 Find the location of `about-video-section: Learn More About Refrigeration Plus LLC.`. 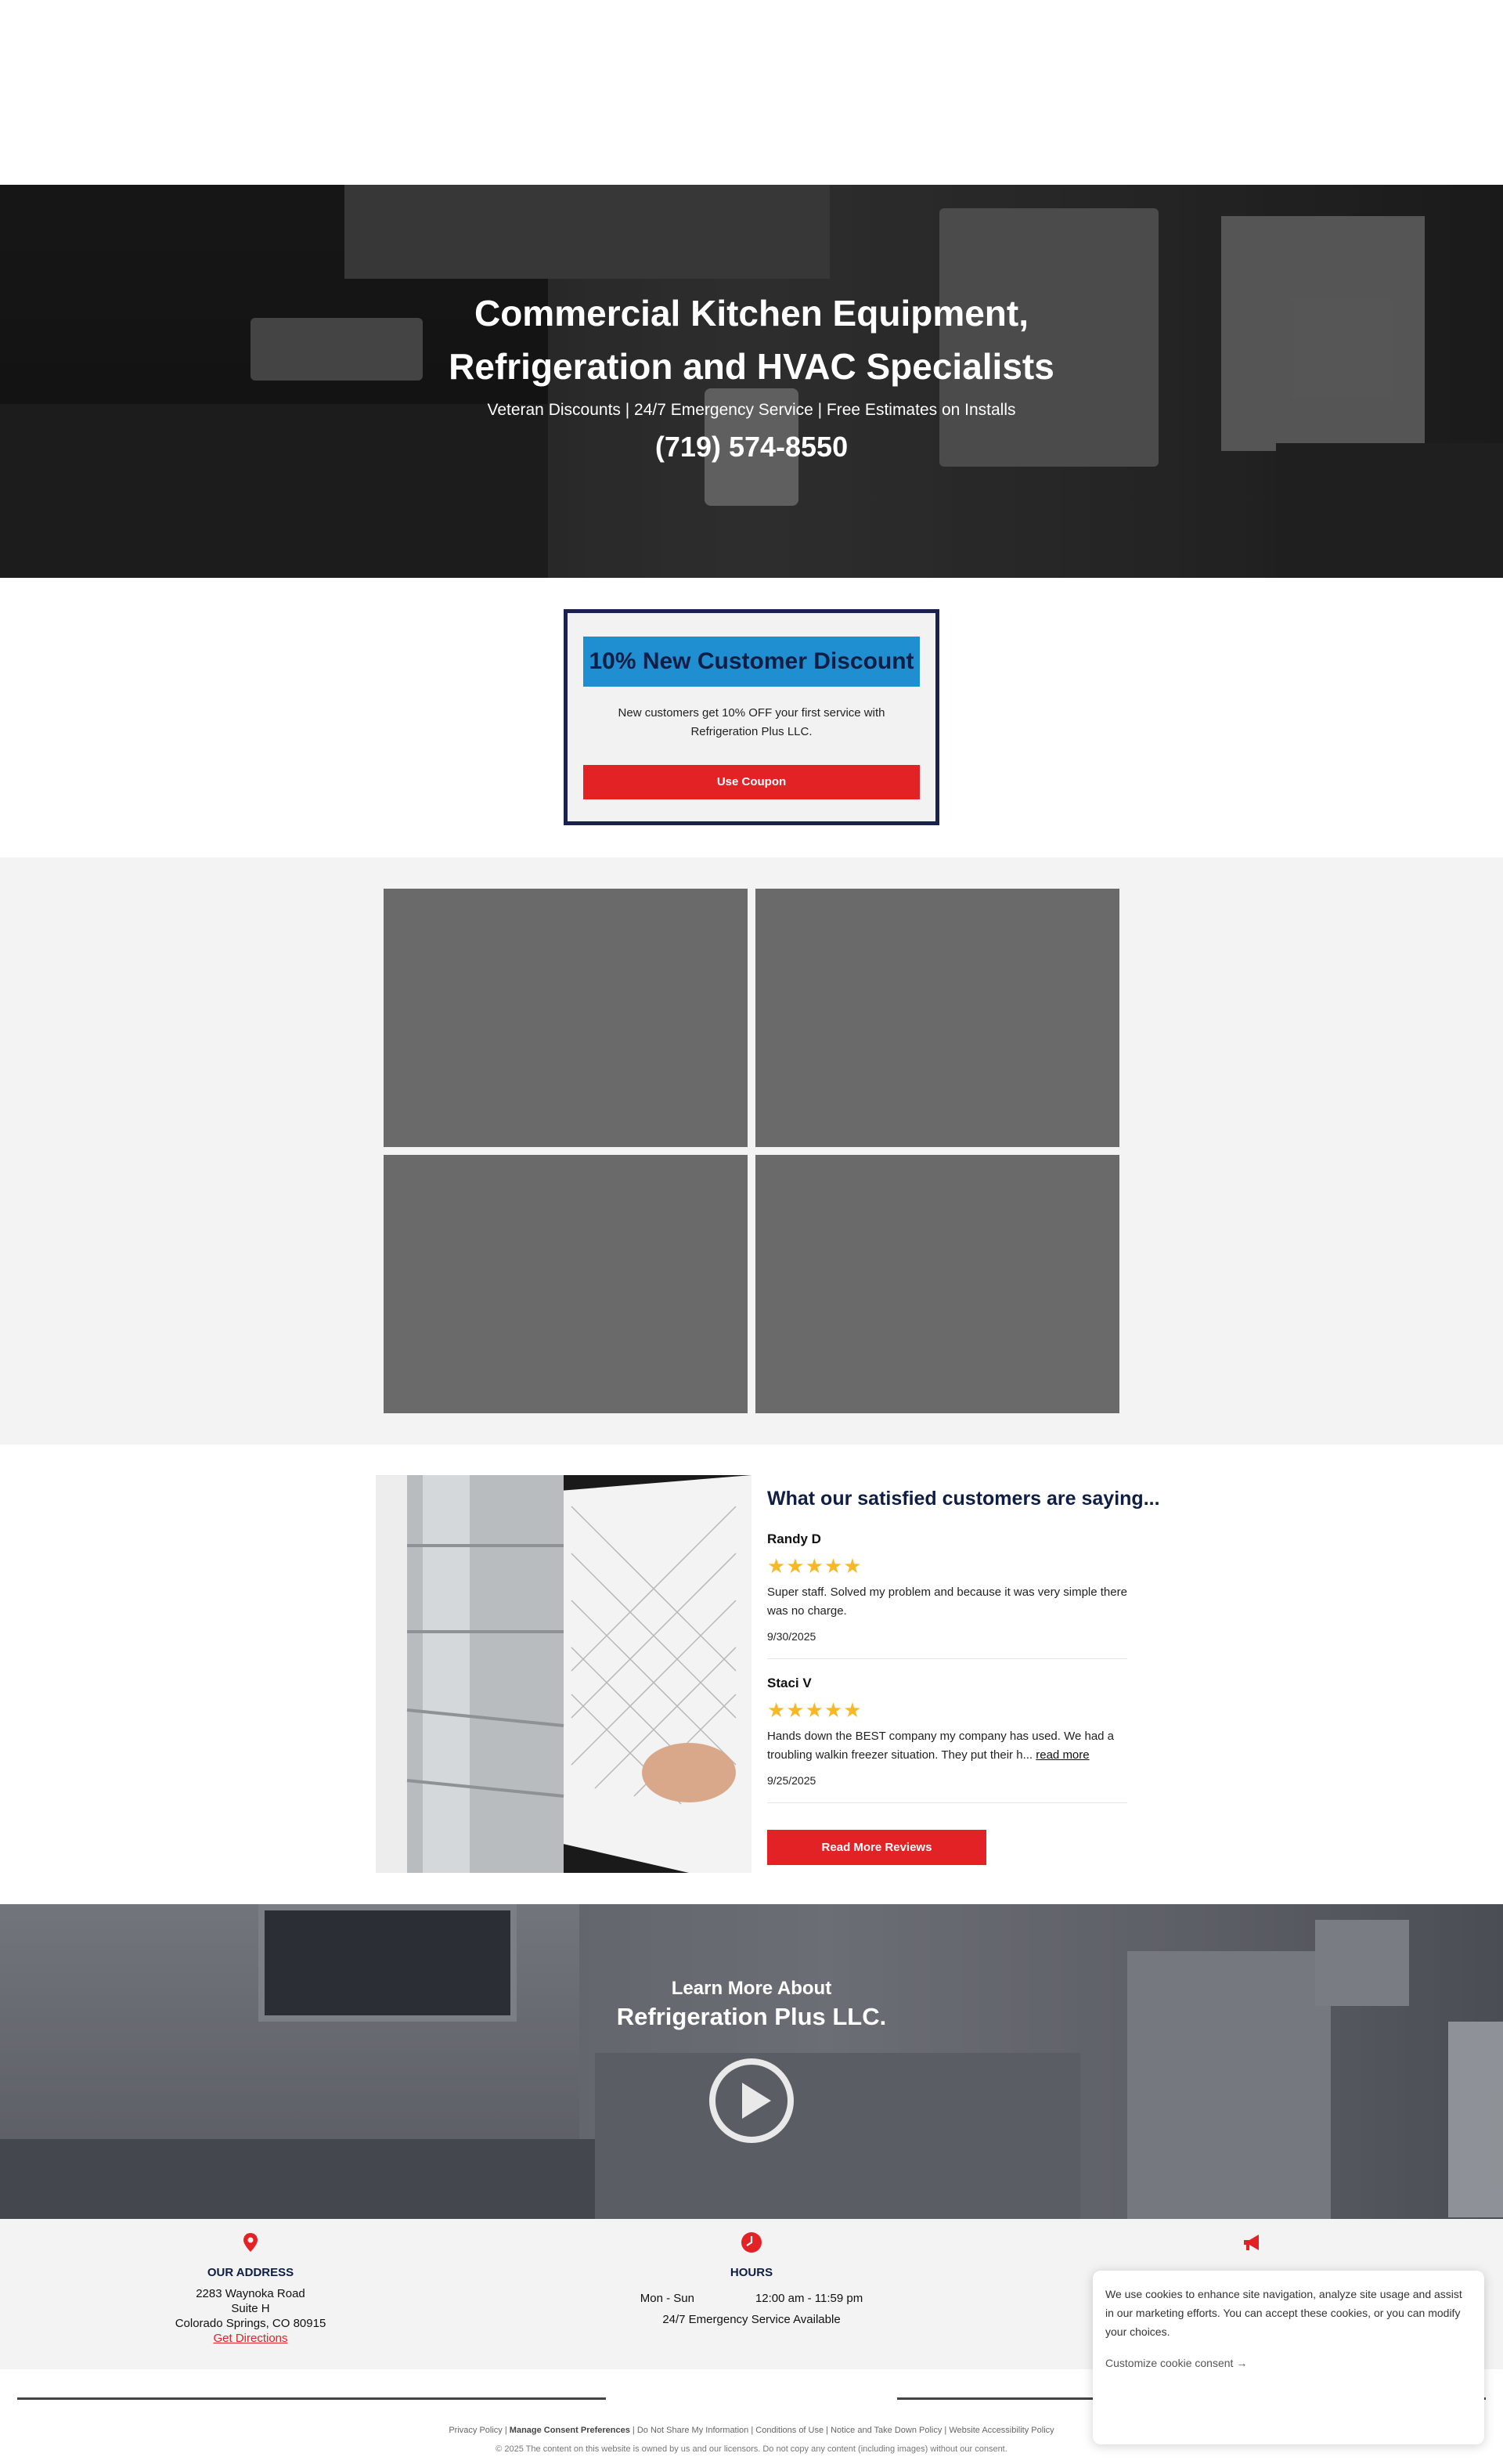

about-video-section: Learn More About Refrigeration Plus LLC. is located at coordinates (751, 2061).